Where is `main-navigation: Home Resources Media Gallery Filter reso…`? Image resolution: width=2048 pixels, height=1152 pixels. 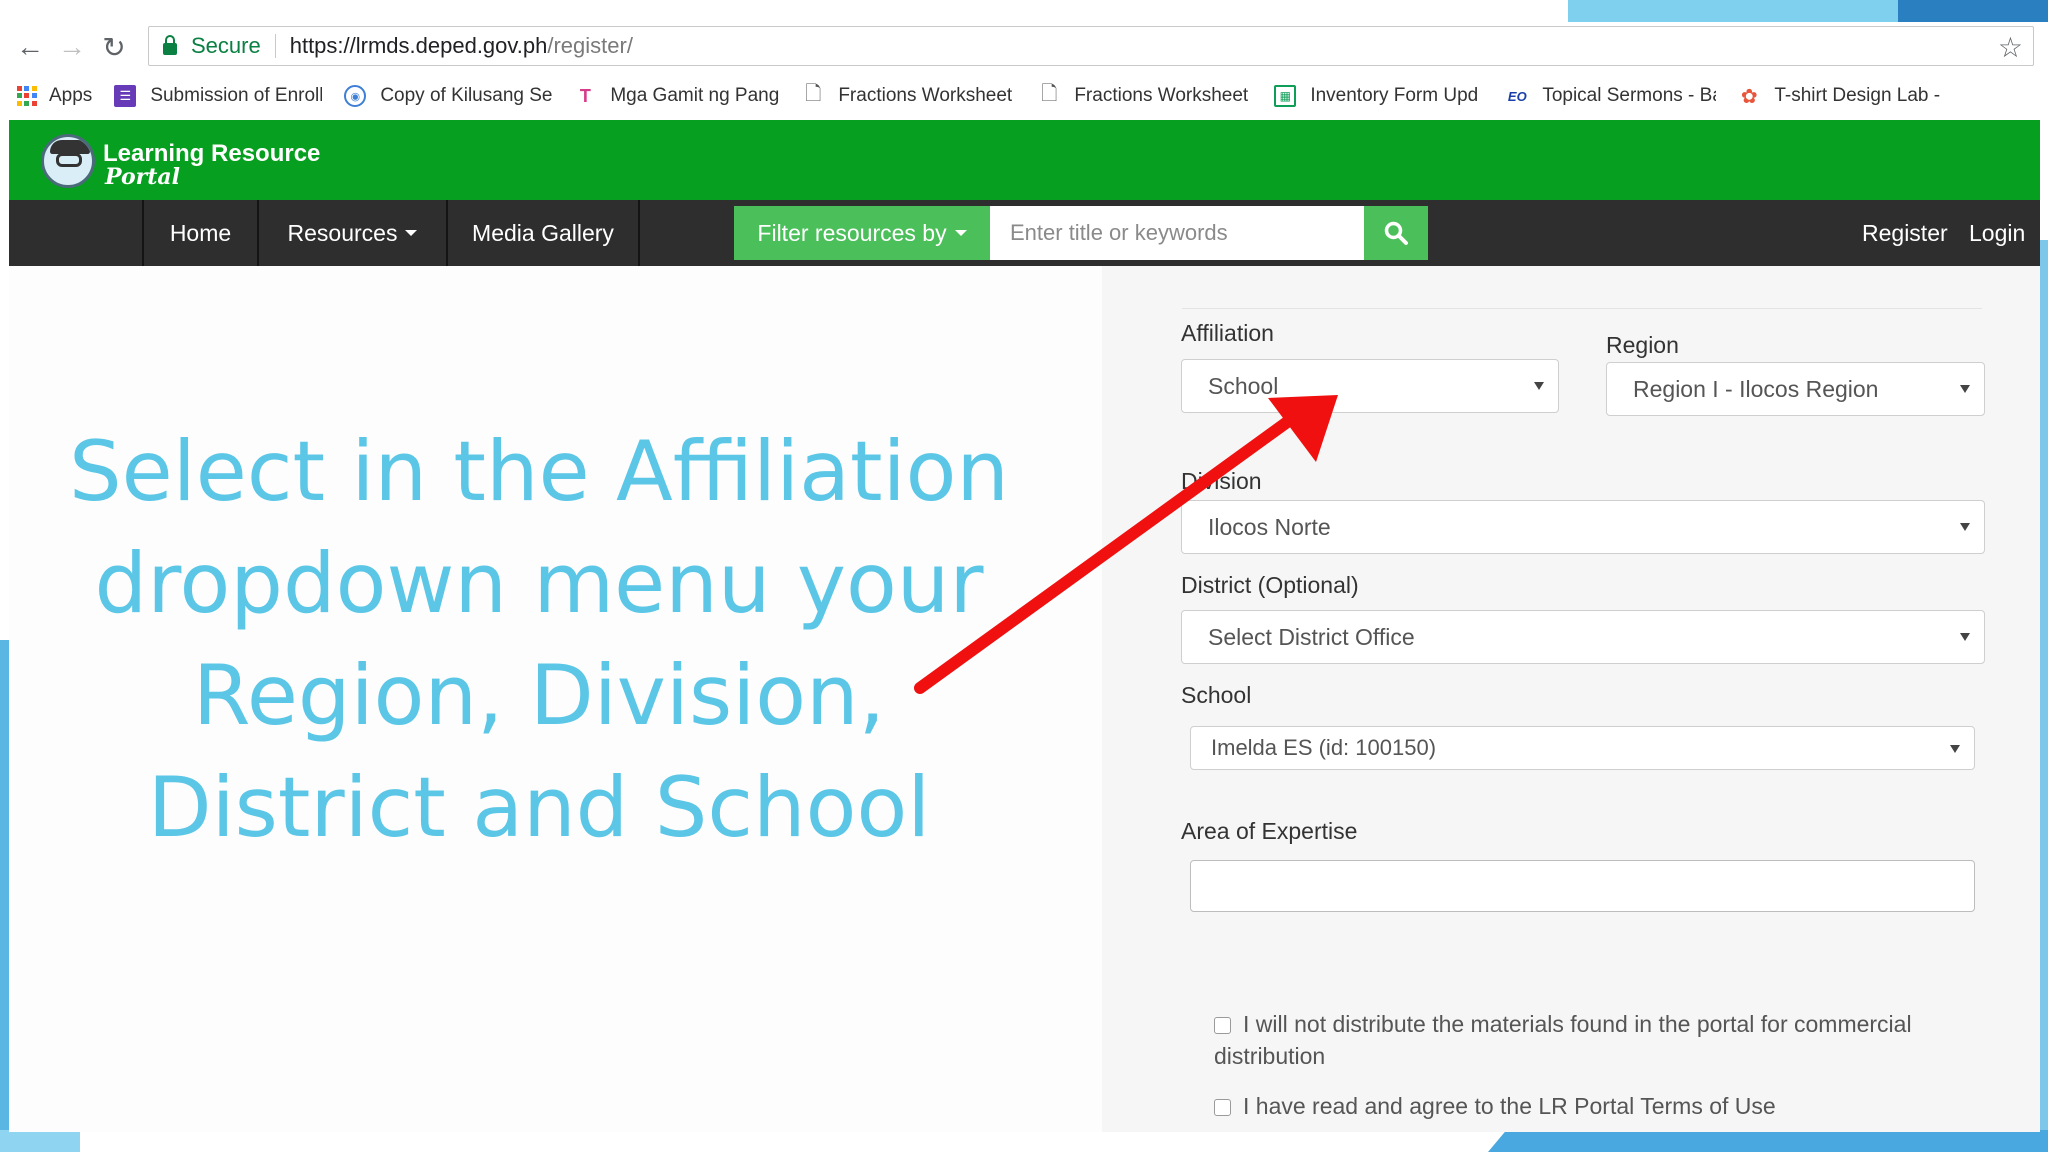
main-navigation: Home Resources Media Gallery Filter reso… is located at coordinates (1024, 233).